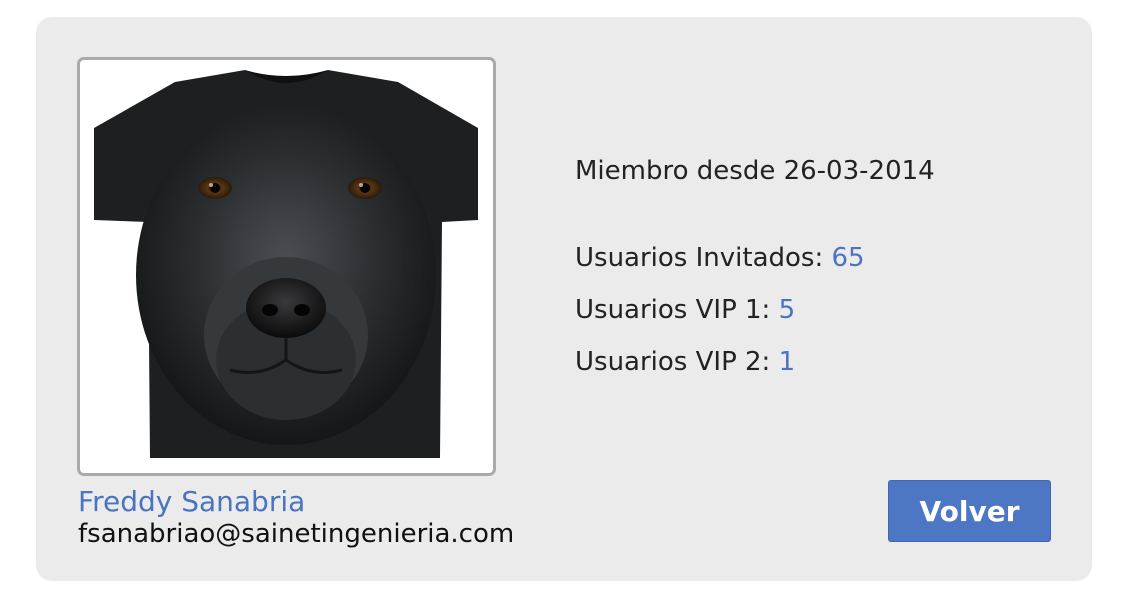  What do you see at coordinates (787, 310) in the screenshot?
I see `vip1-users-count: 5` at bounding box center [787, 310].